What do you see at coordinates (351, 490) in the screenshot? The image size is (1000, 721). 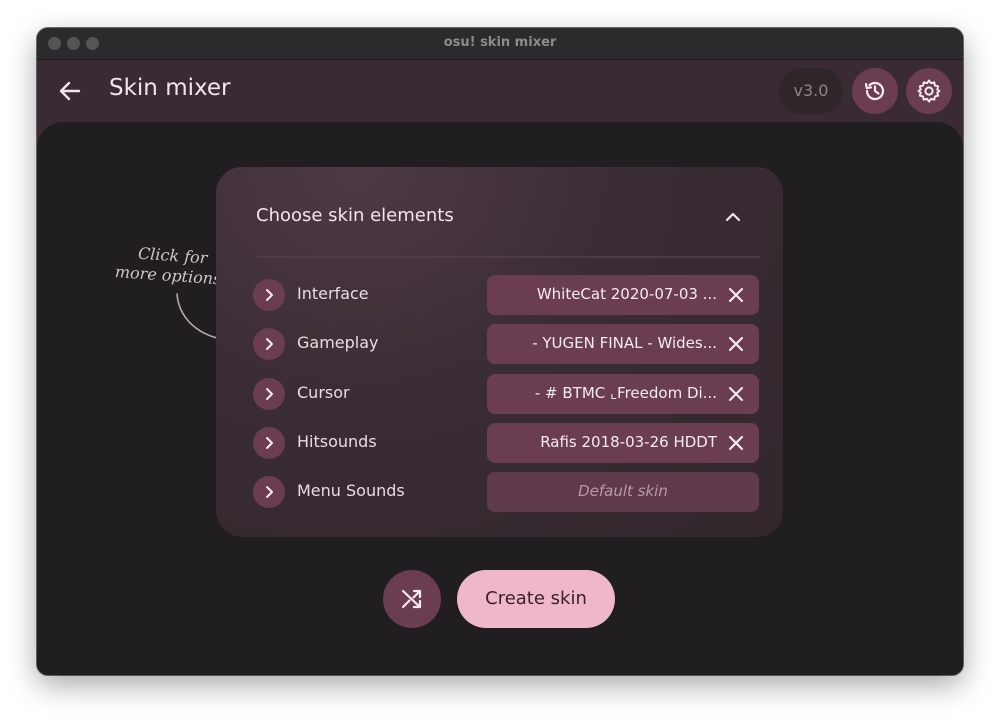 I see `row-label: Menu Sounds` at bounding box center [351, 490].